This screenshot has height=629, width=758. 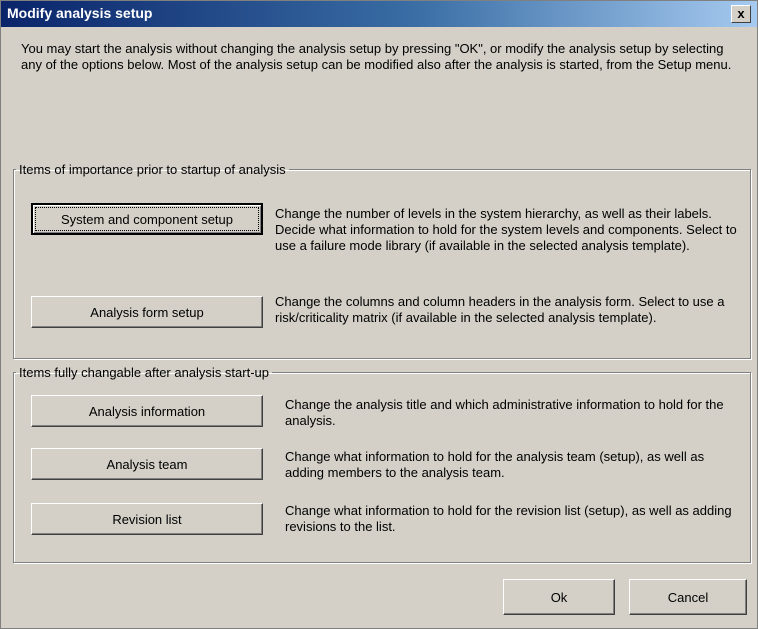 What do you see at coordinates (147, 312) in the screenshot?
I see `analysis-form-setup-button: Analysis form setup` at bounding box center [147, 312].